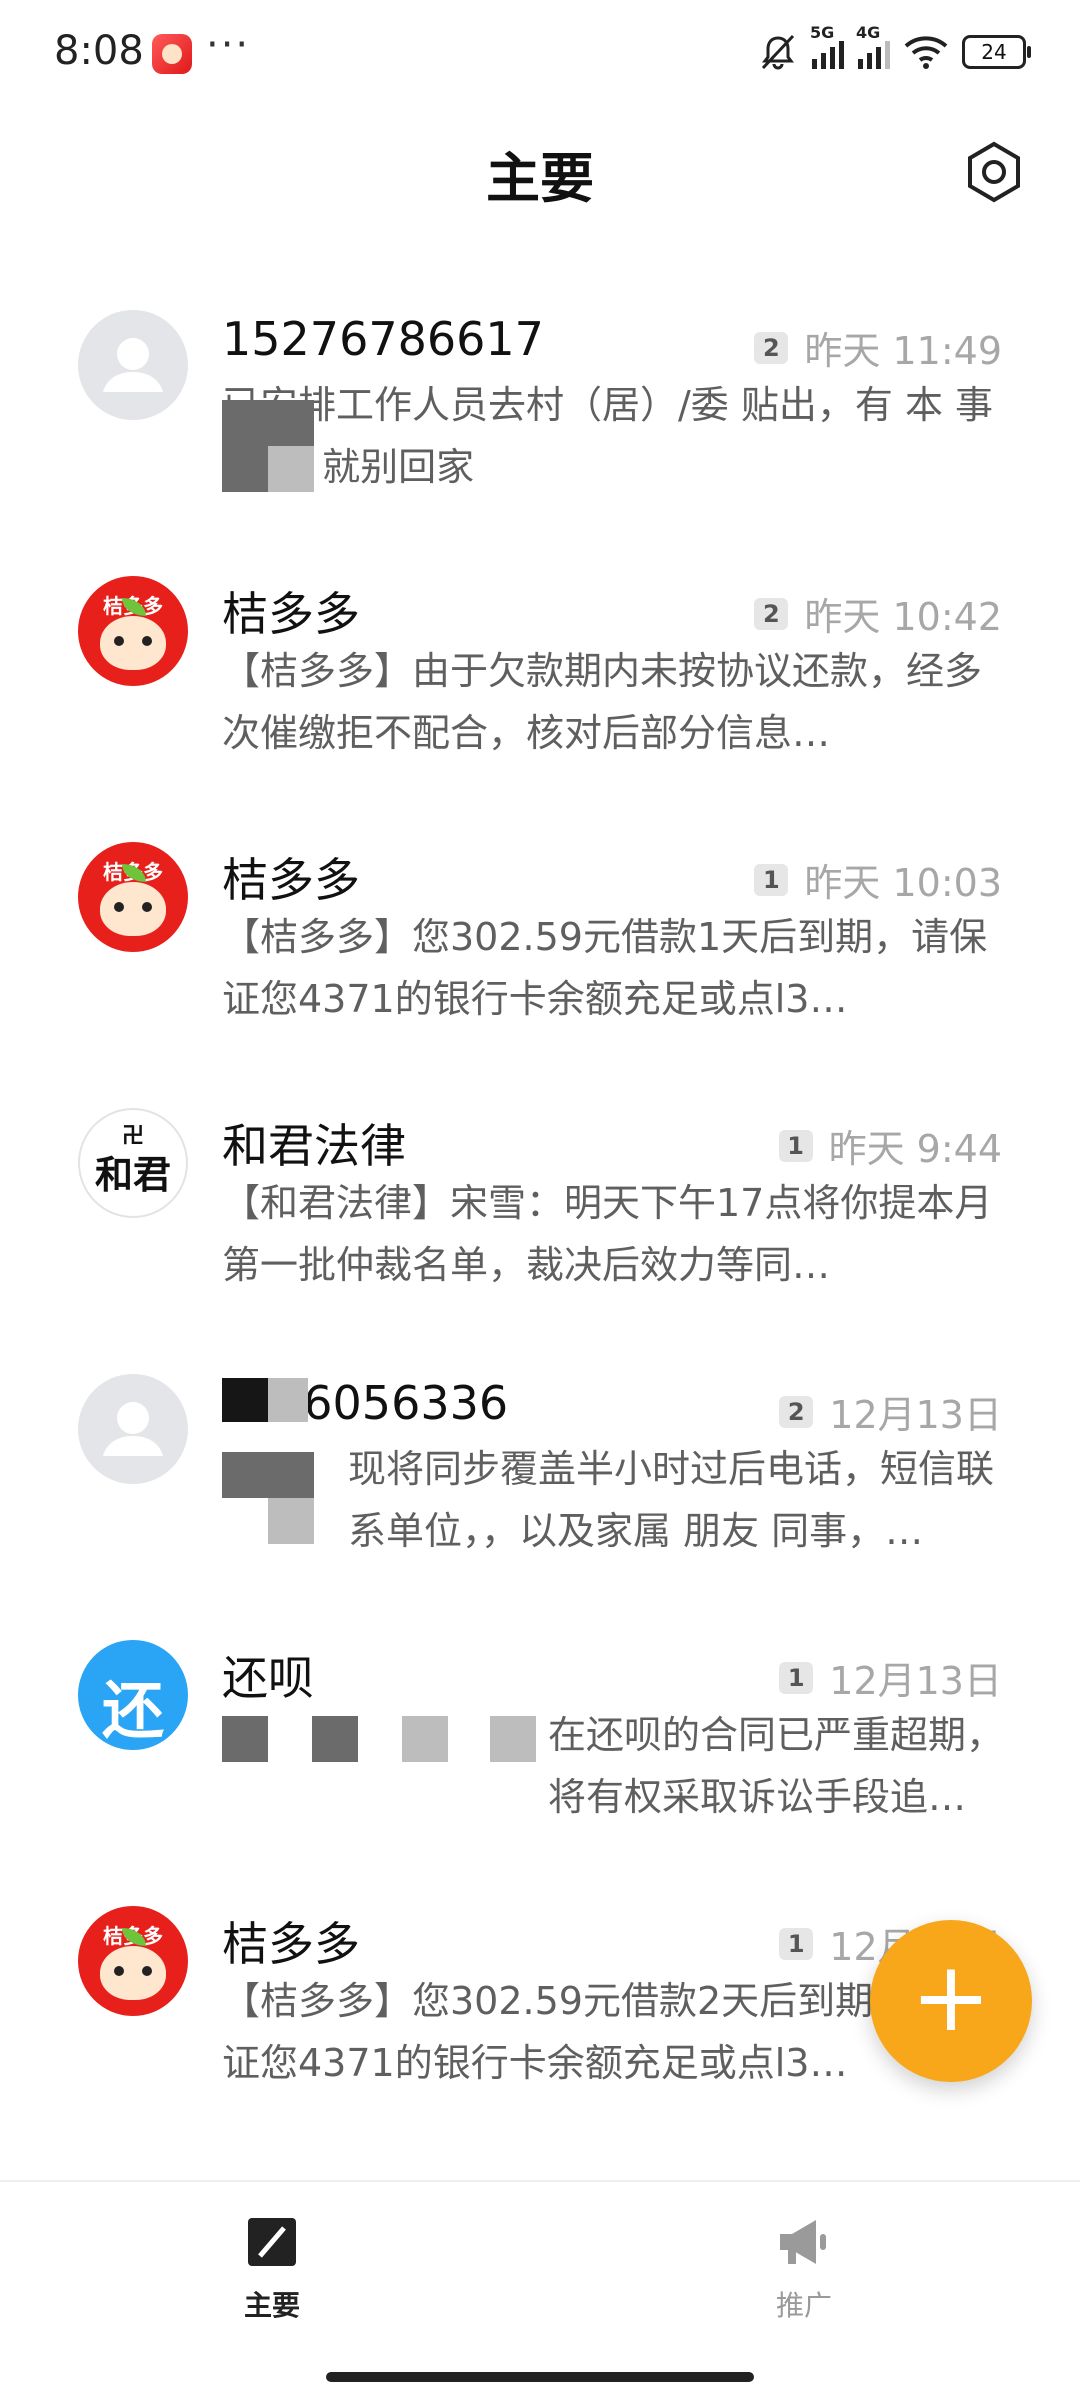  Describe the element at coordinates (827, 46) in the screenshot. I see `signal-5g-icon: 5G` at that location.